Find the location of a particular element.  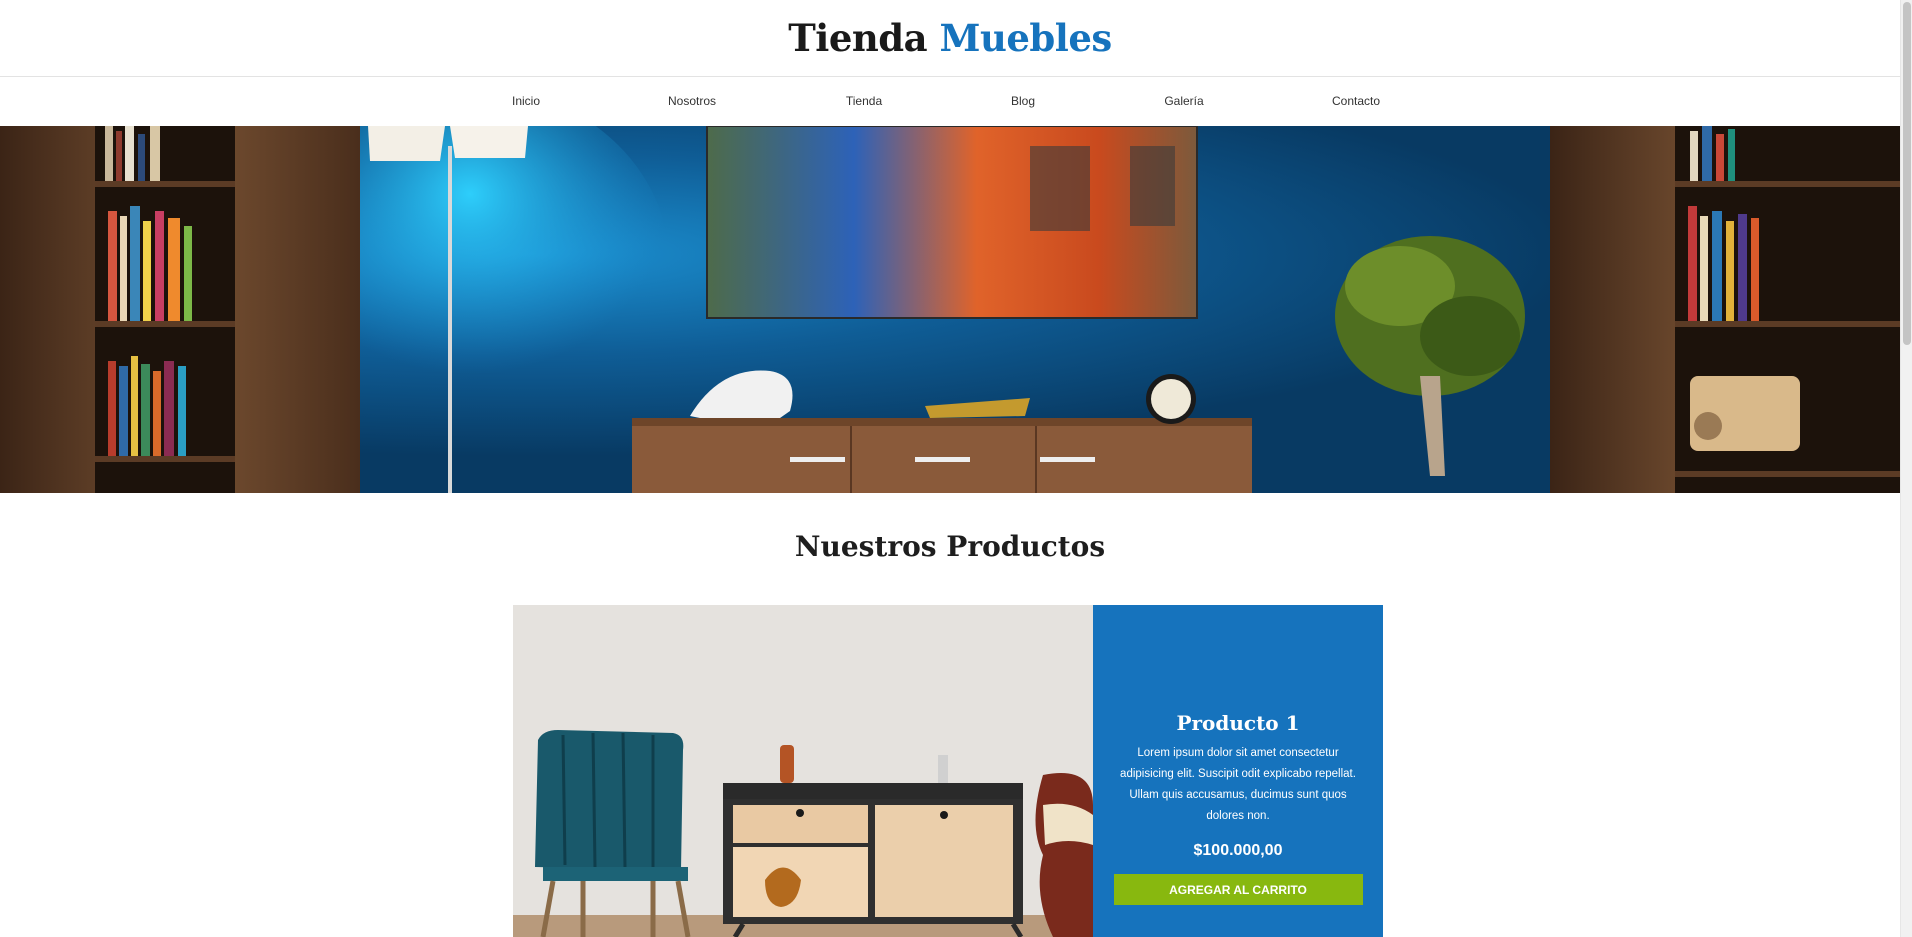

scrollbar-thumb is located at coordinates (1907, 173).